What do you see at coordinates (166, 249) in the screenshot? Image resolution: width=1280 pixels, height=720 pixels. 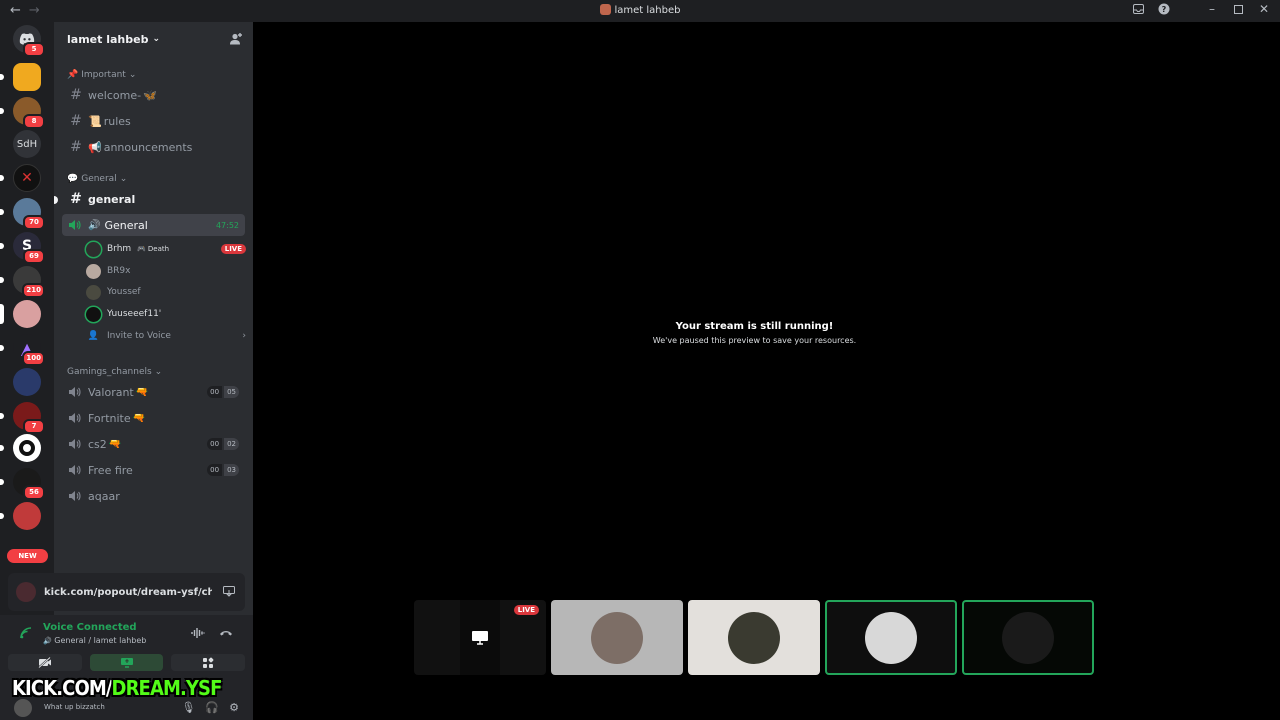 I see `voice-user-brhm: Brhm 🎮 Death LIVE` at bounding box center [166, 249].